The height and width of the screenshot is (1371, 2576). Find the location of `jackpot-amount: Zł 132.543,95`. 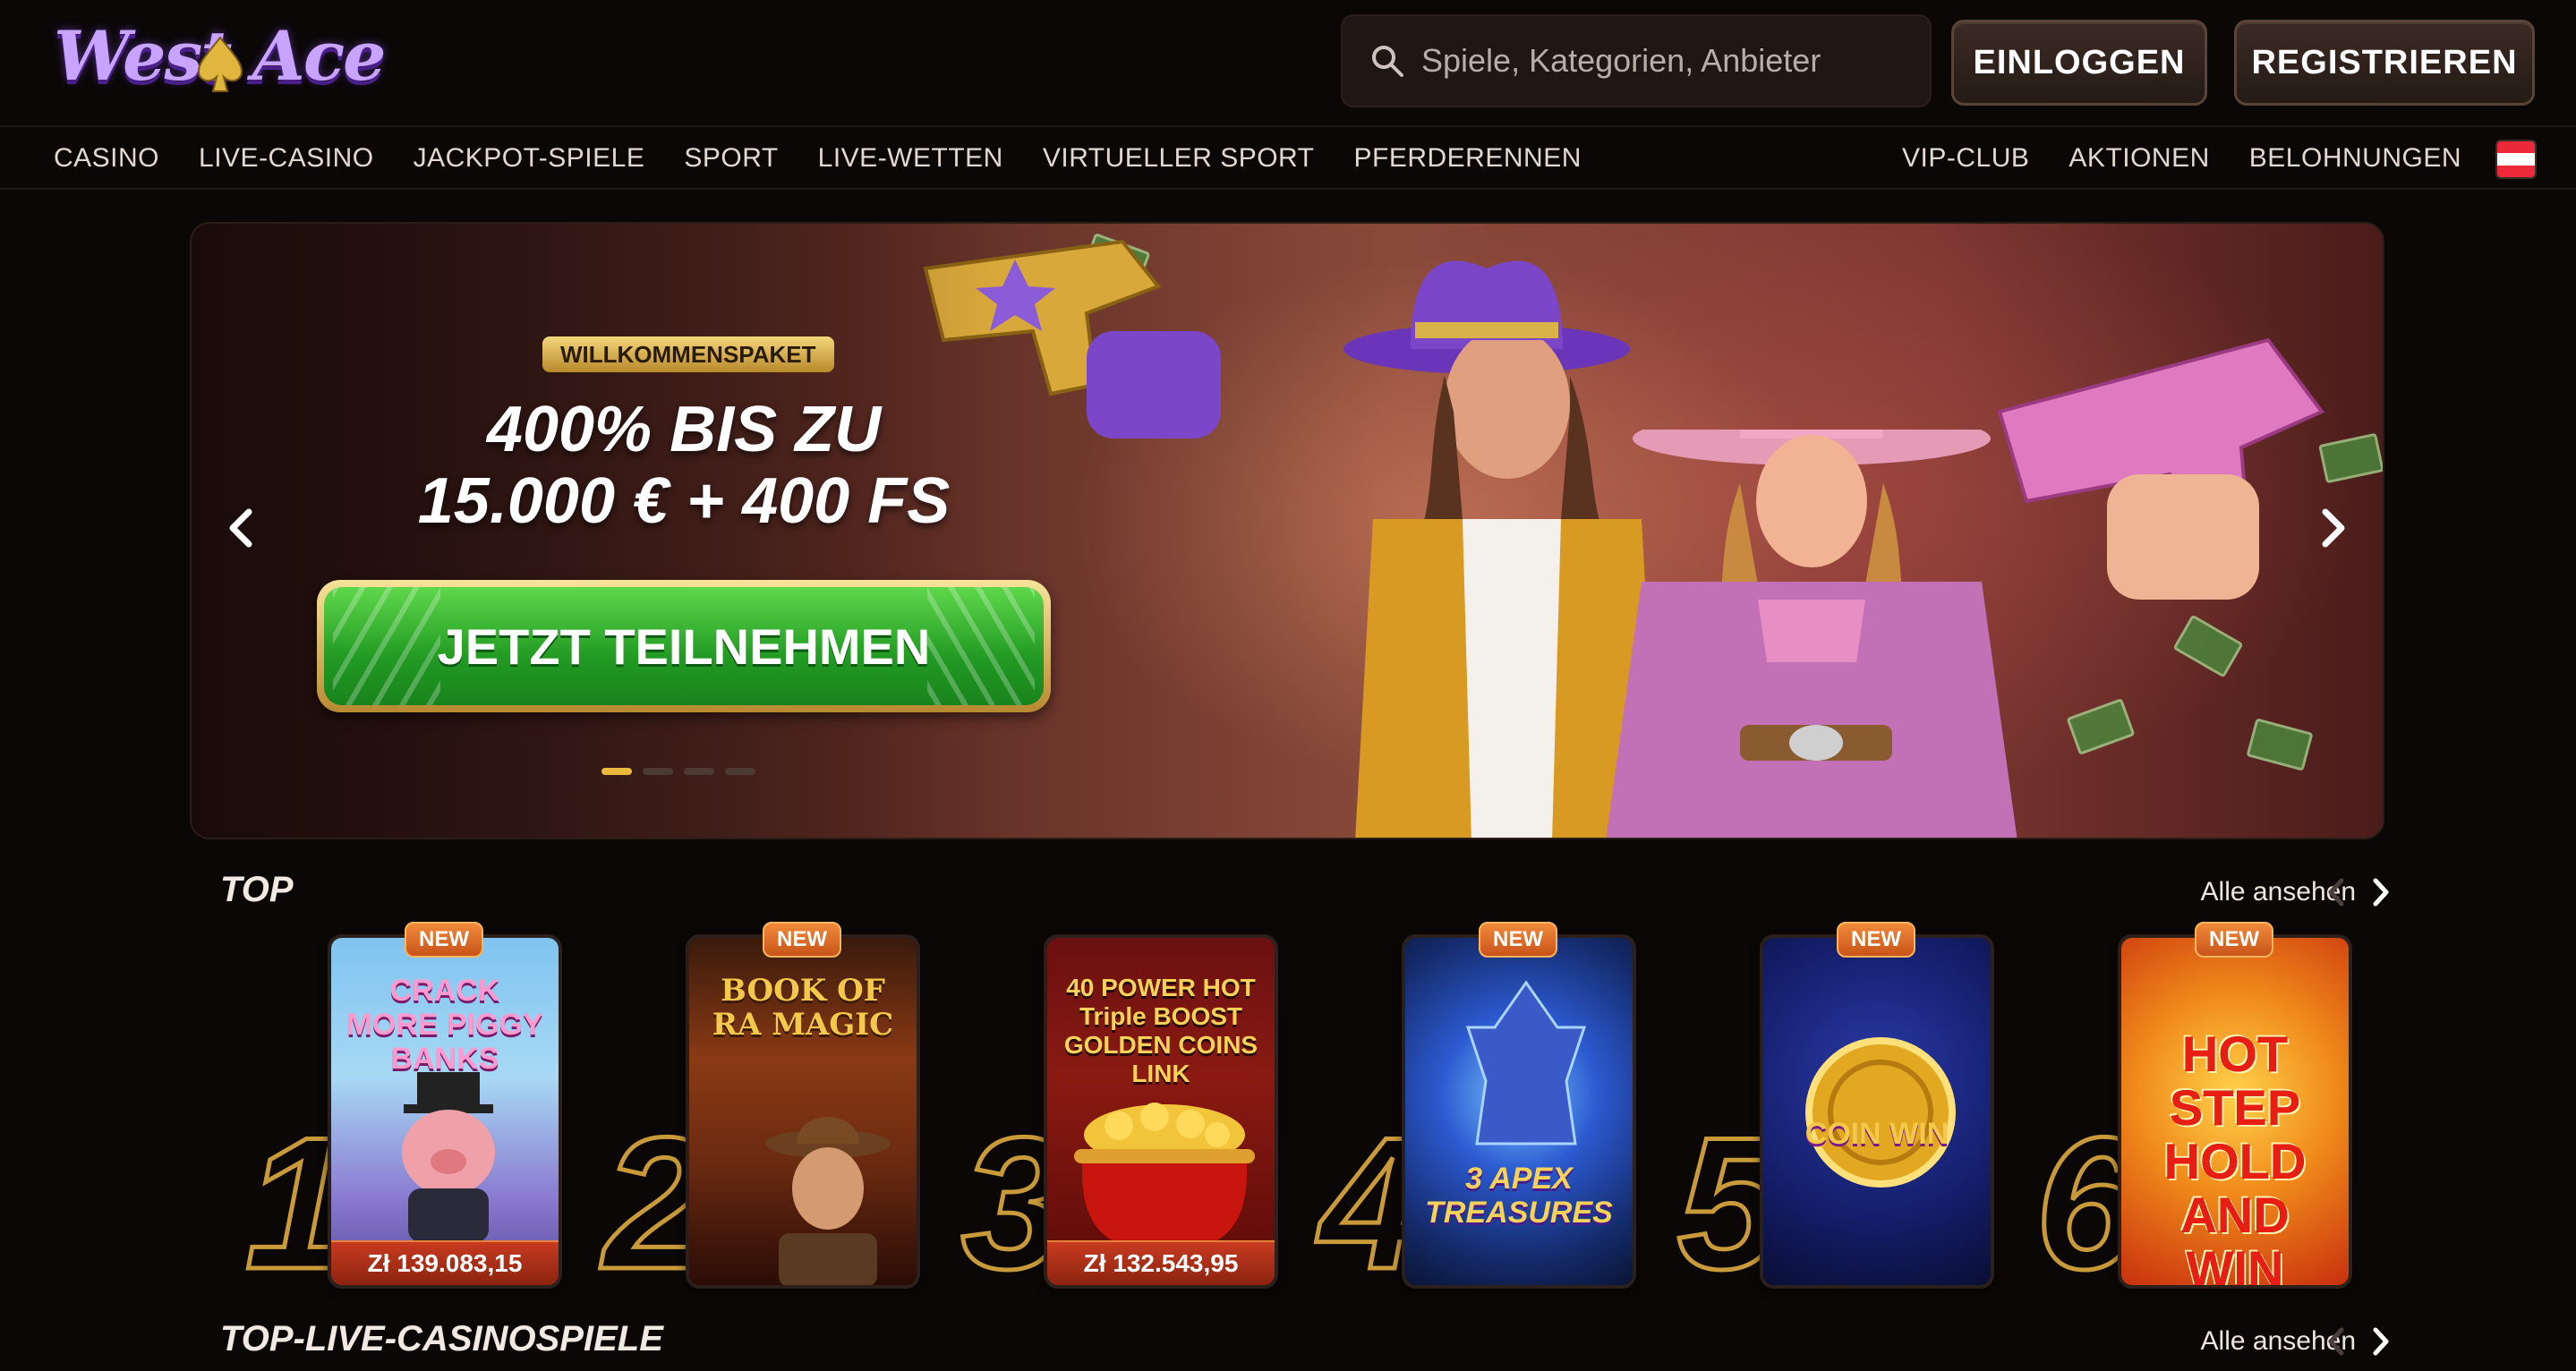

jackpot-amount: Zł 132.543,95 is located at coordinates (1161, 1262).